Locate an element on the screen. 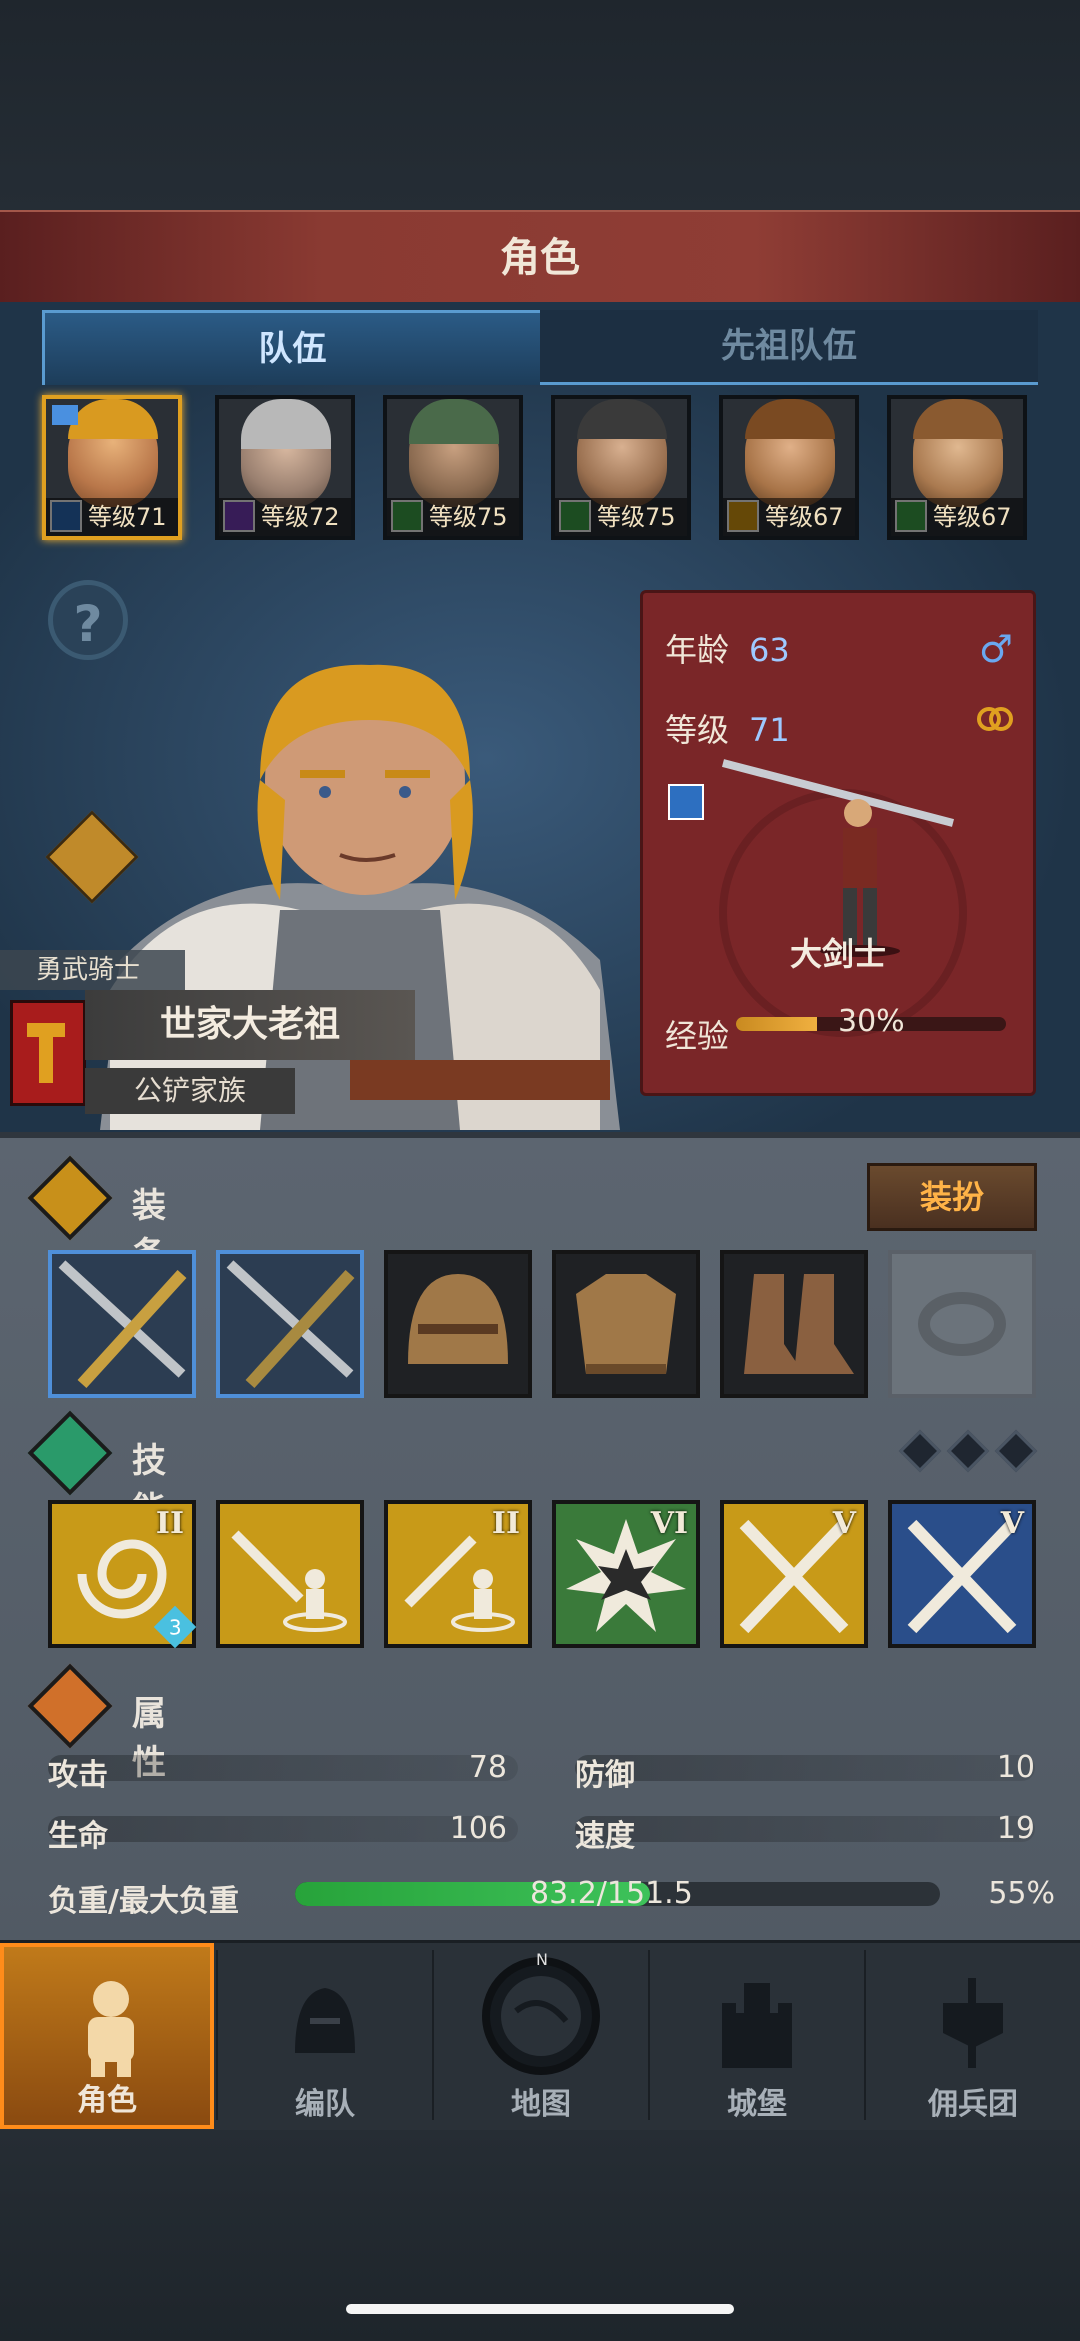 This screenshot has height=2341, width=1080. class-figure is located at coordinates (843, 898).